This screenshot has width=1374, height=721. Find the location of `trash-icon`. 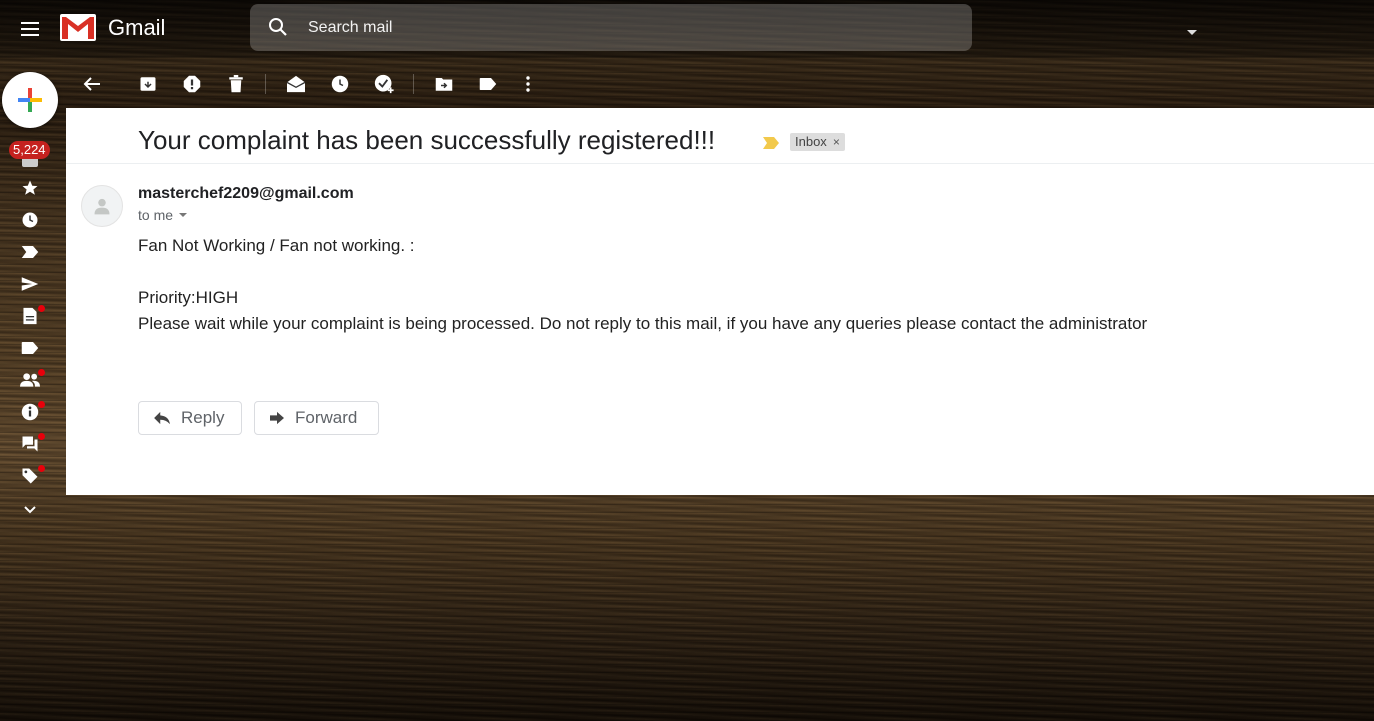

trash-icon is located at coordinates (236, 84).